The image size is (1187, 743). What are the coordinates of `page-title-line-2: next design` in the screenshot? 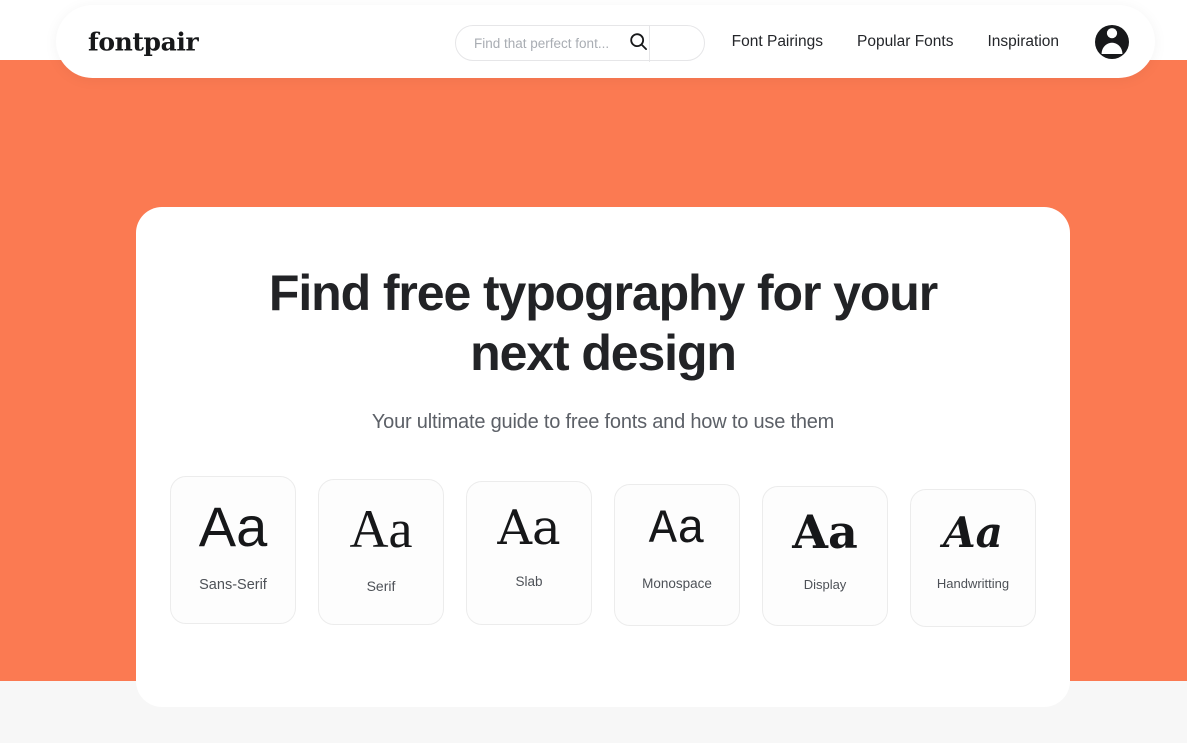 It's located at (603, 353).